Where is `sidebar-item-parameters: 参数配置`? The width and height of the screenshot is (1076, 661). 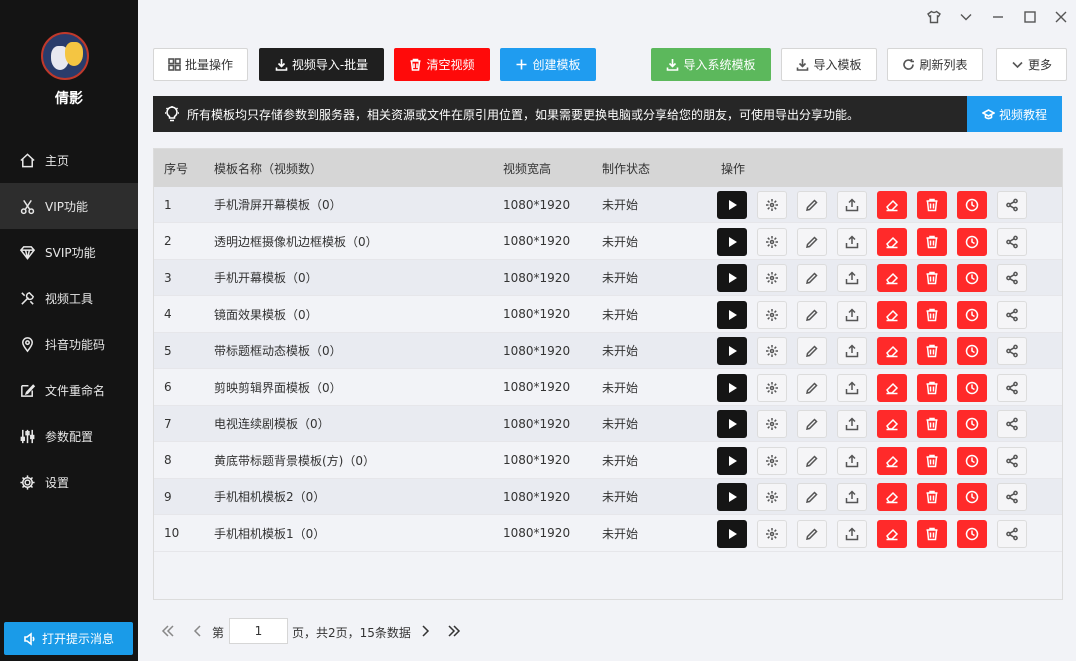 sidebar-item-parameters: 参数配置 is located at coordinates (69, 436).